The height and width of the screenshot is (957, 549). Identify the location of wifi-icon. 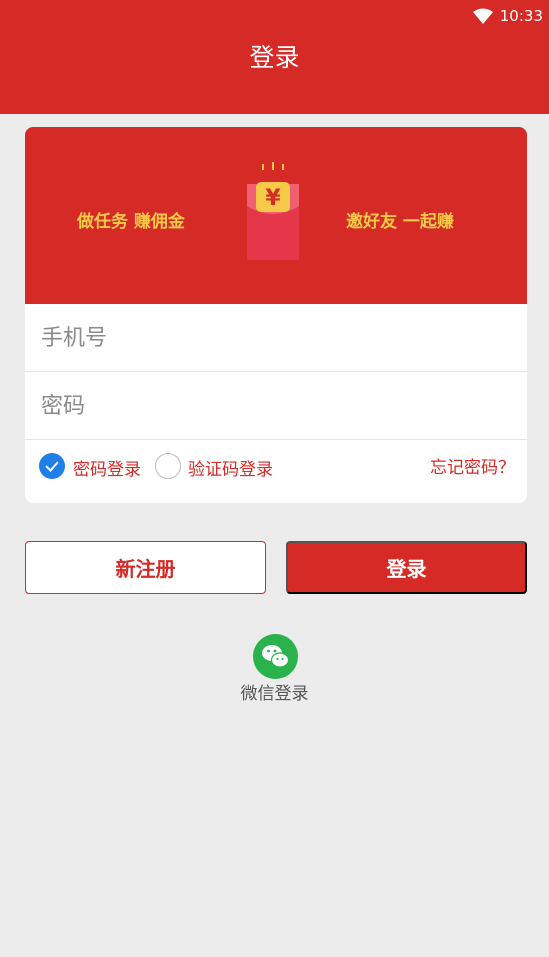
(483, 16).